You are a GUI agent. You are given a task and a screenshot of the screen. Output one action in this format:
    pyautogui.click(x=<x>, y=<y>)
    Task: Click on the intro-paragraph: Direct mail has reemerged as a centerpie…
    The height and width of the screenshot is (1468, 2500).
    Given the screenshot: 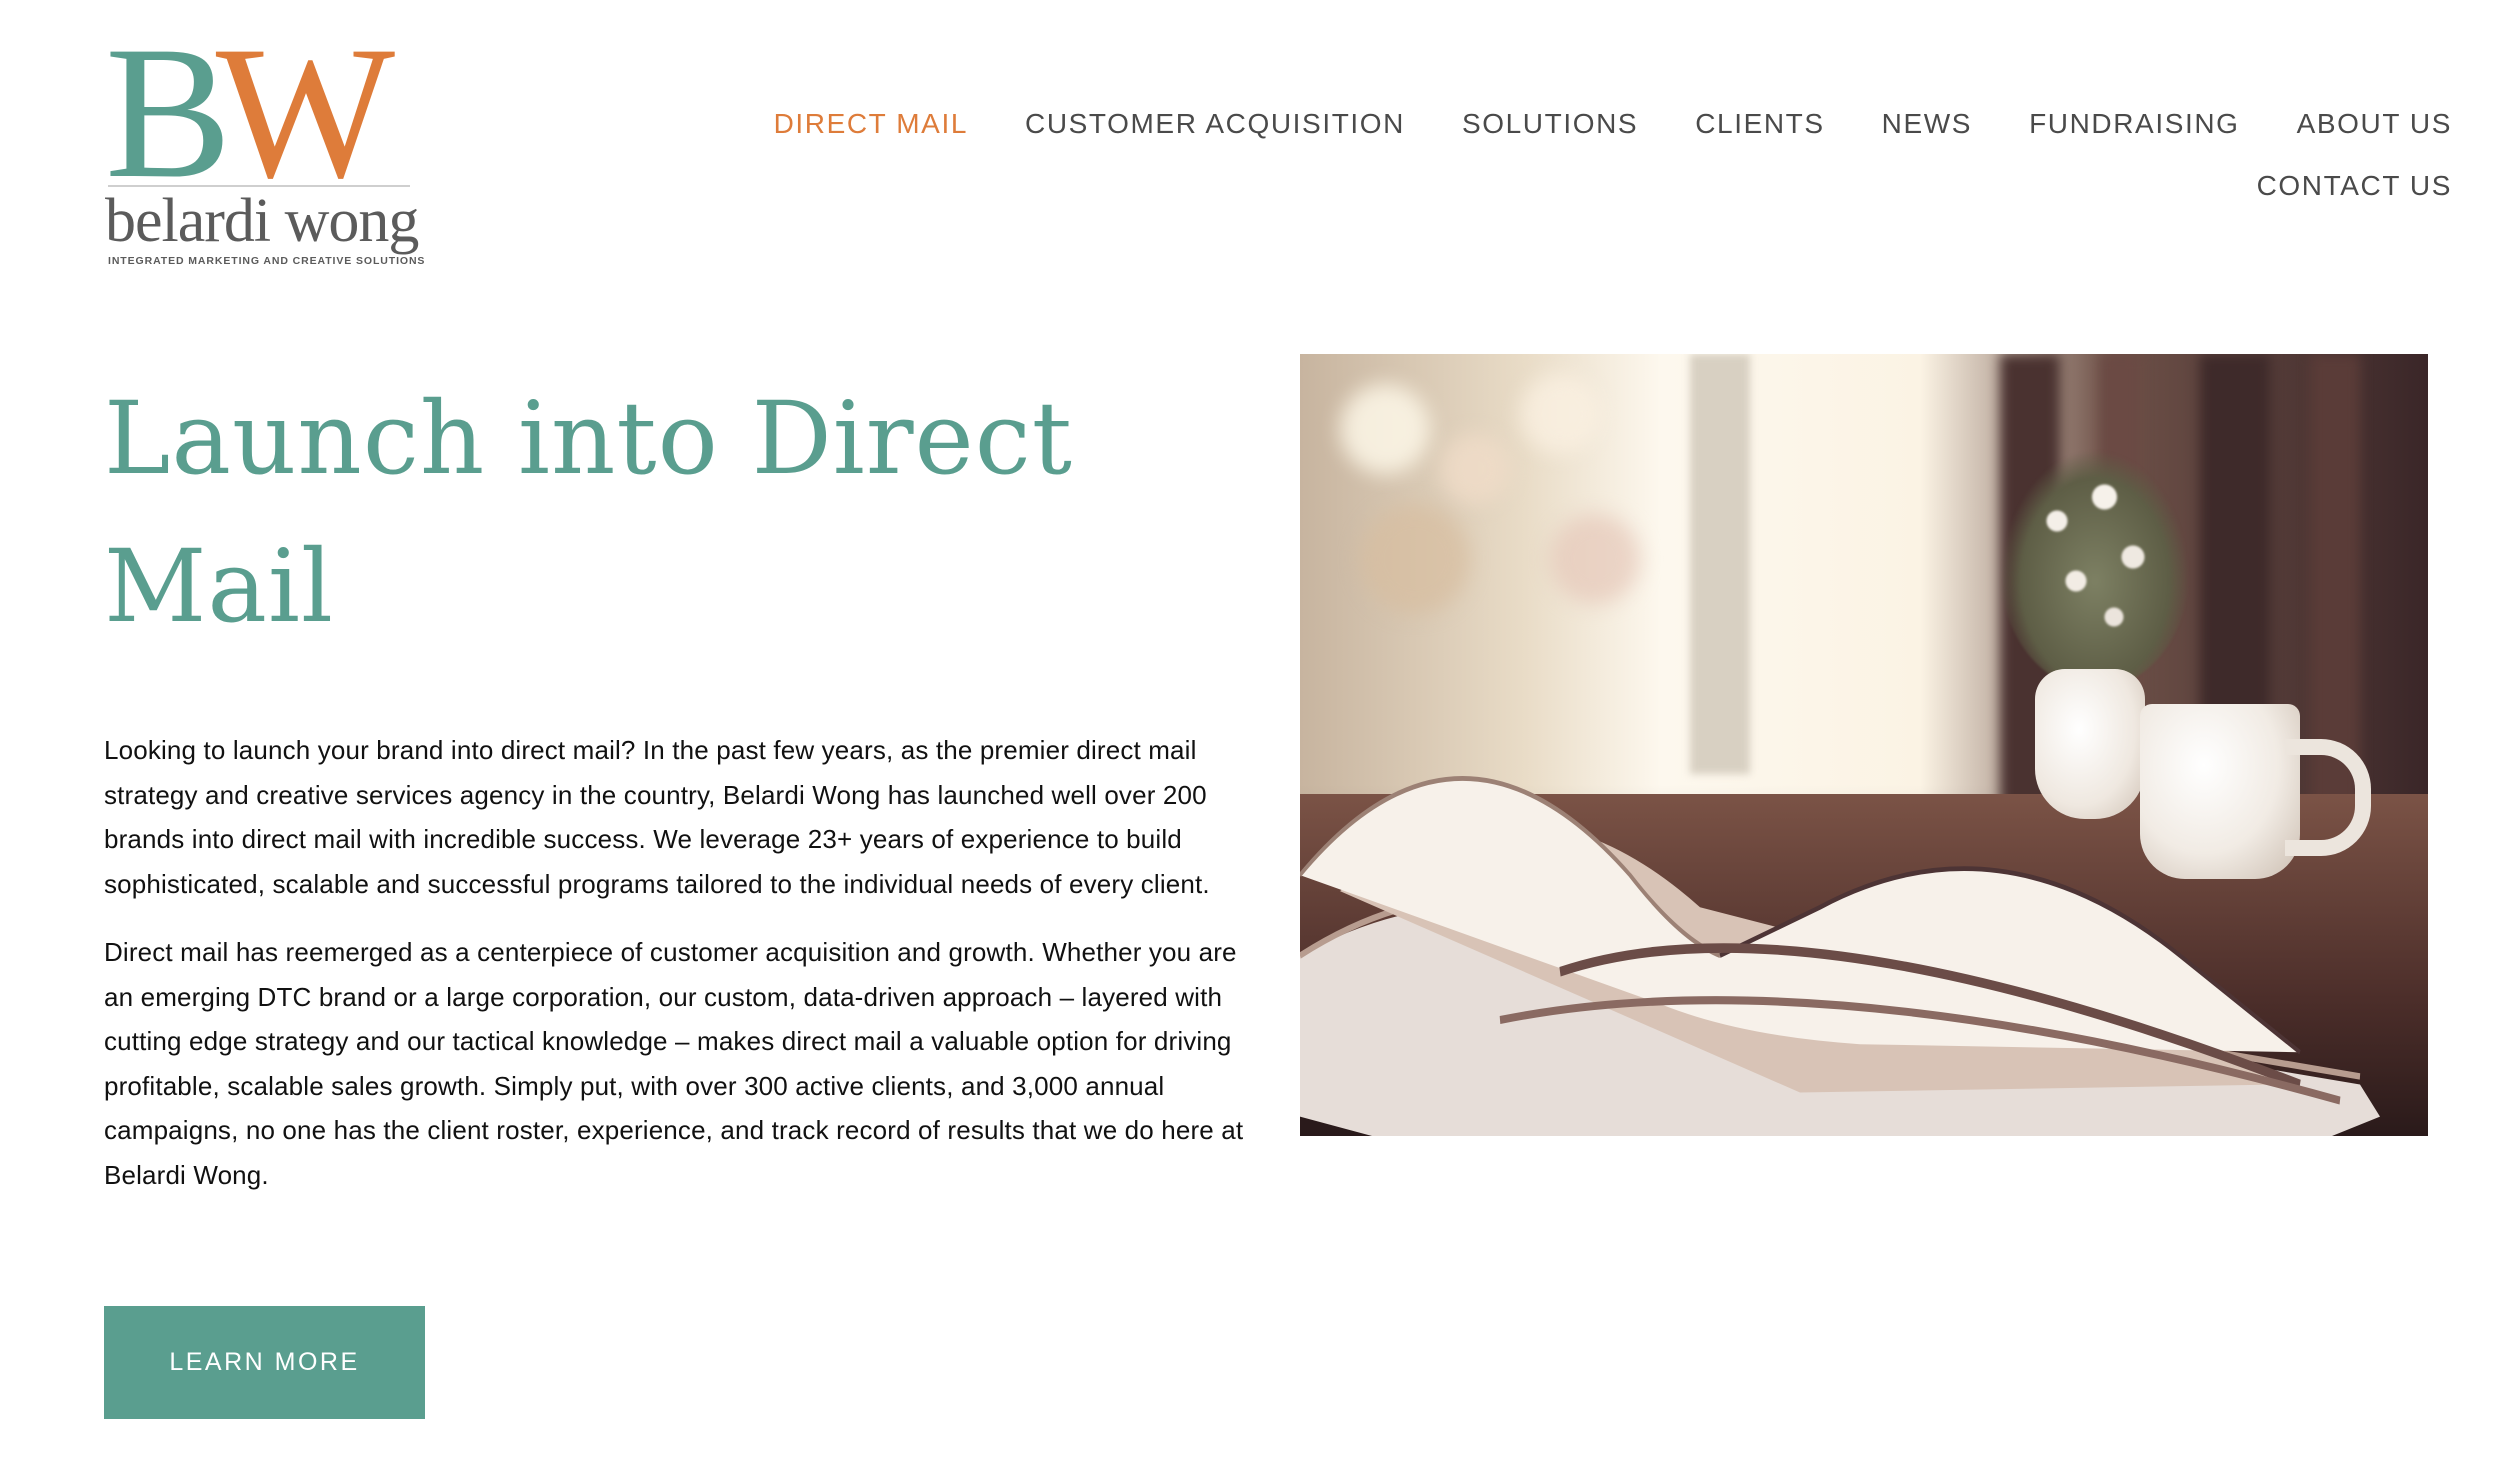 What is the action you would take?
    pyautogui.click(x=674, y=1063)
    